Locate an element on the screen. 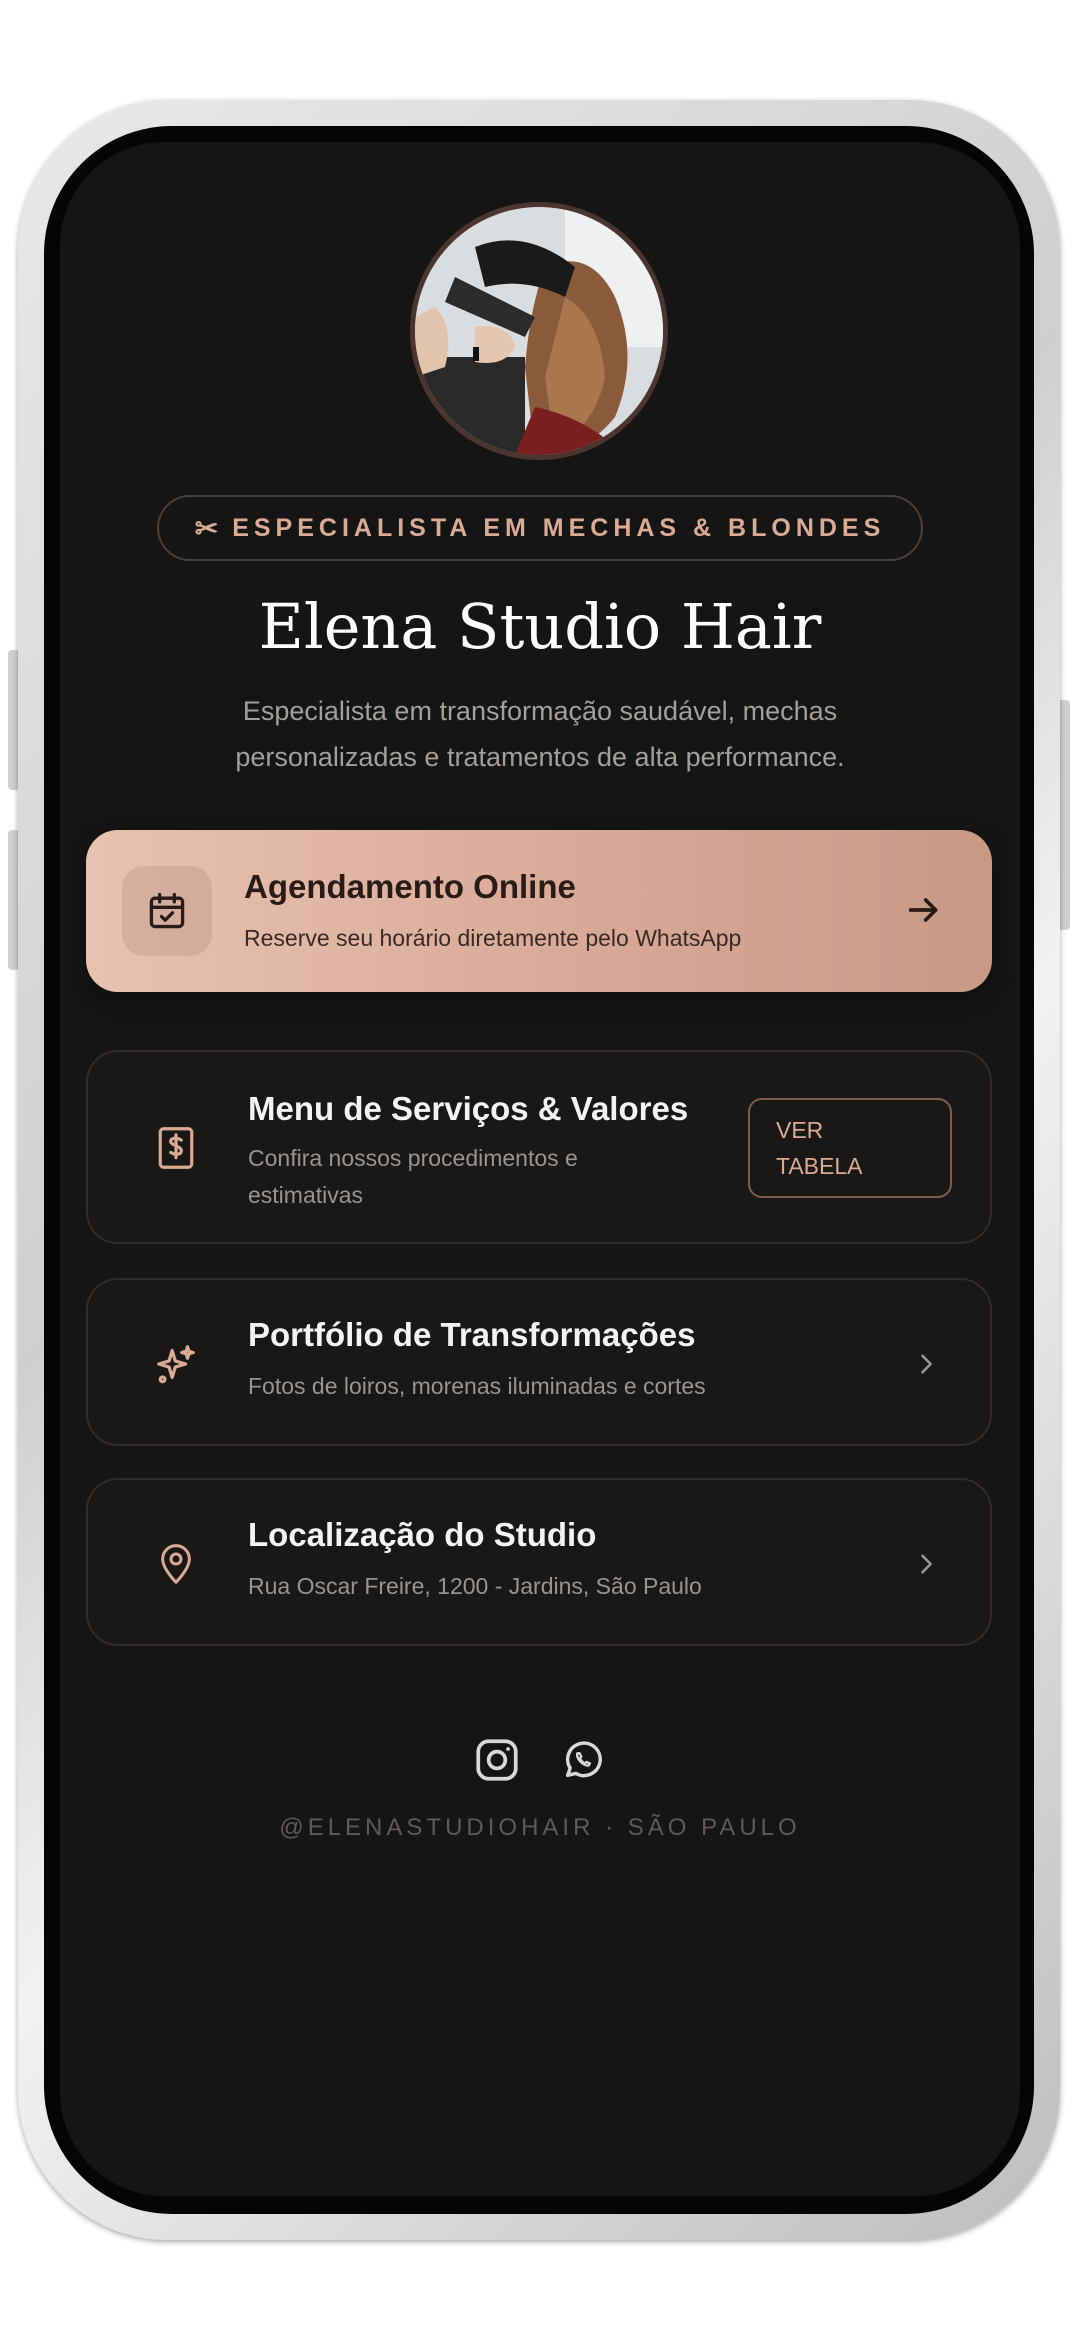 The image size is (1080, 2340). portfolio-title: Portfólio de Transformações is located at coordinates (472, 1334).